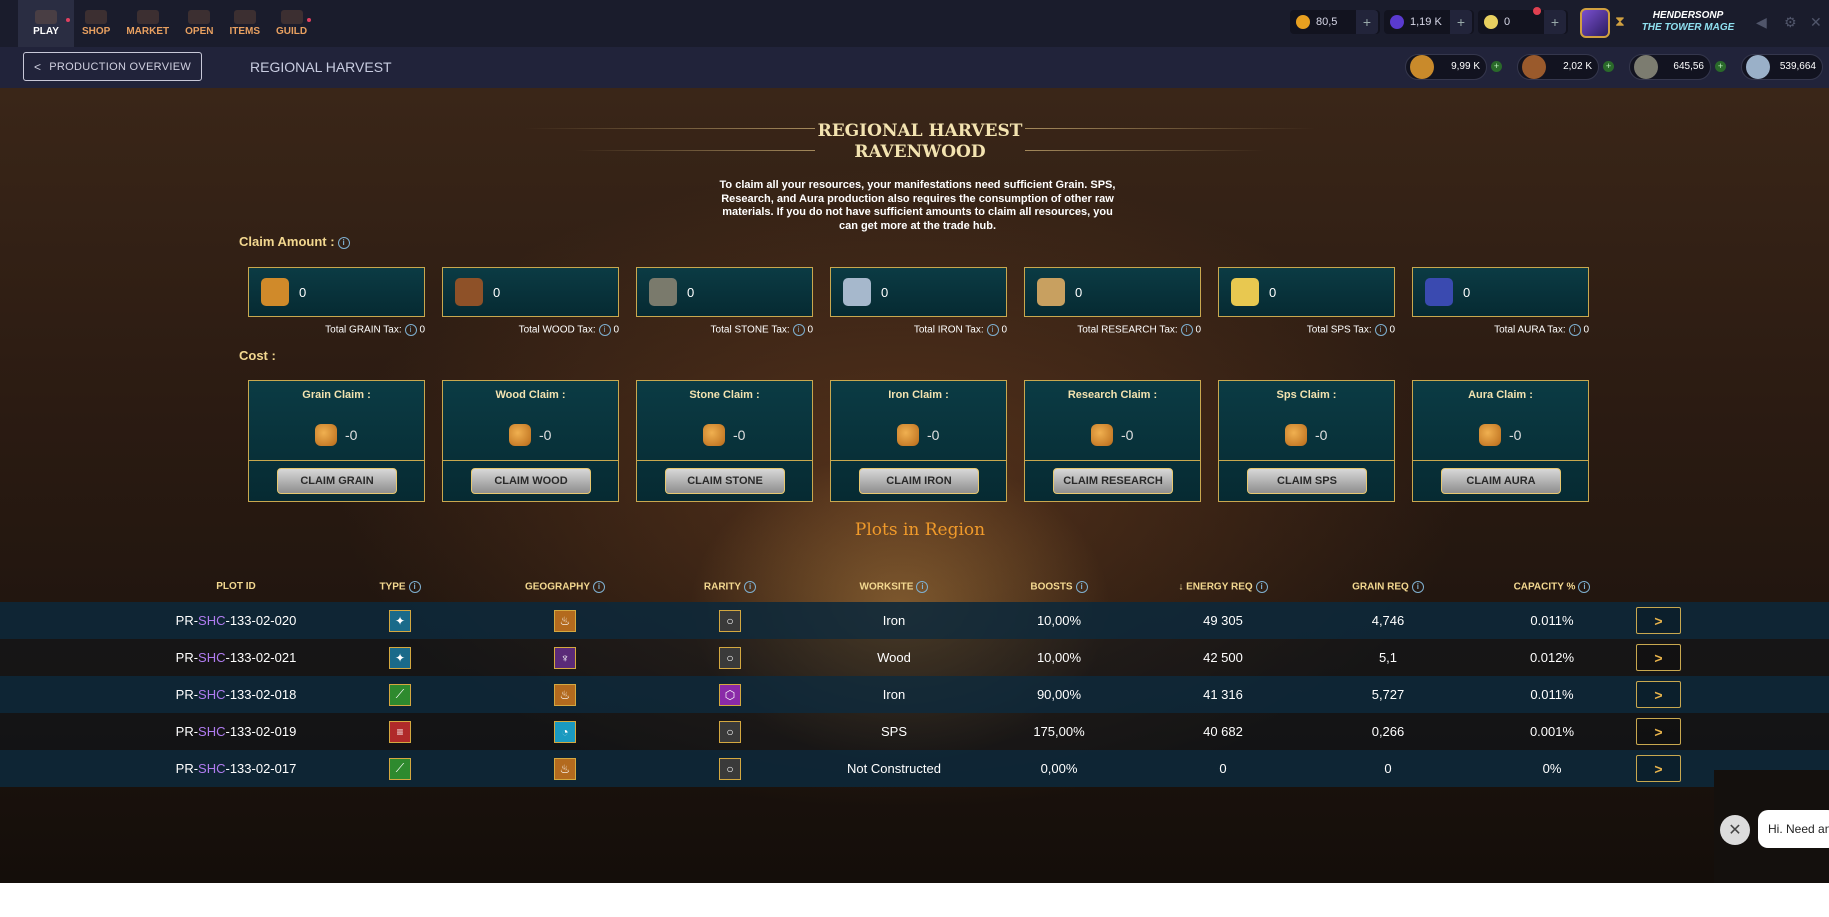 The width and height of the screenshot is (1829, 917). I want to click on tax-label: Total WOOD Tax:, so click(557, 330).